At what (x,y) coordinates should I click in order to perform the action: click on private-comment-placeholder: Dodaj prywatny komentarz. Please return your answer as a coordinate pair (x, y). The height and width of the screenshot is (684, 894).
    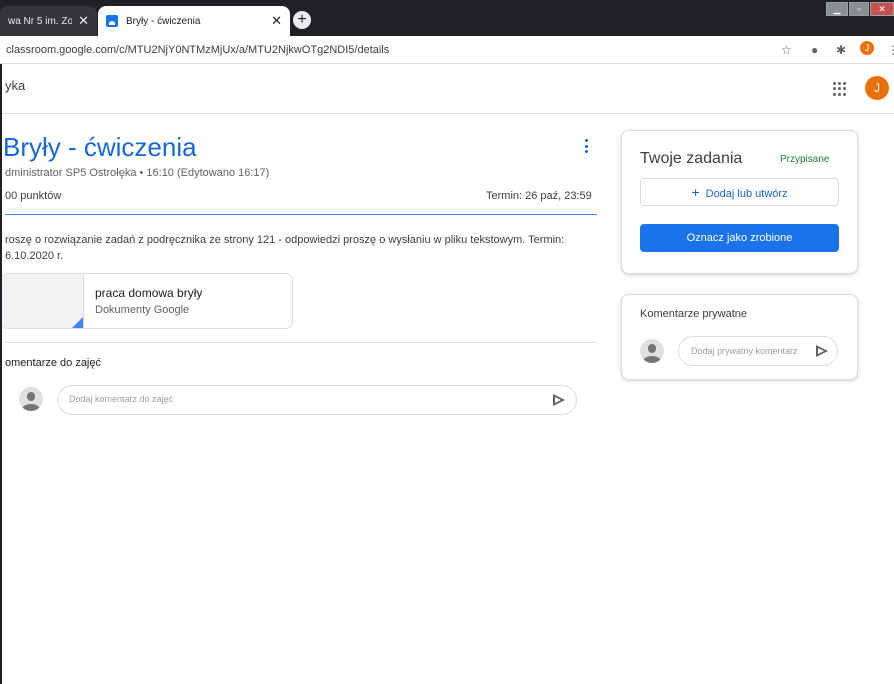
    Looking at the image, I should click on (744, 351).